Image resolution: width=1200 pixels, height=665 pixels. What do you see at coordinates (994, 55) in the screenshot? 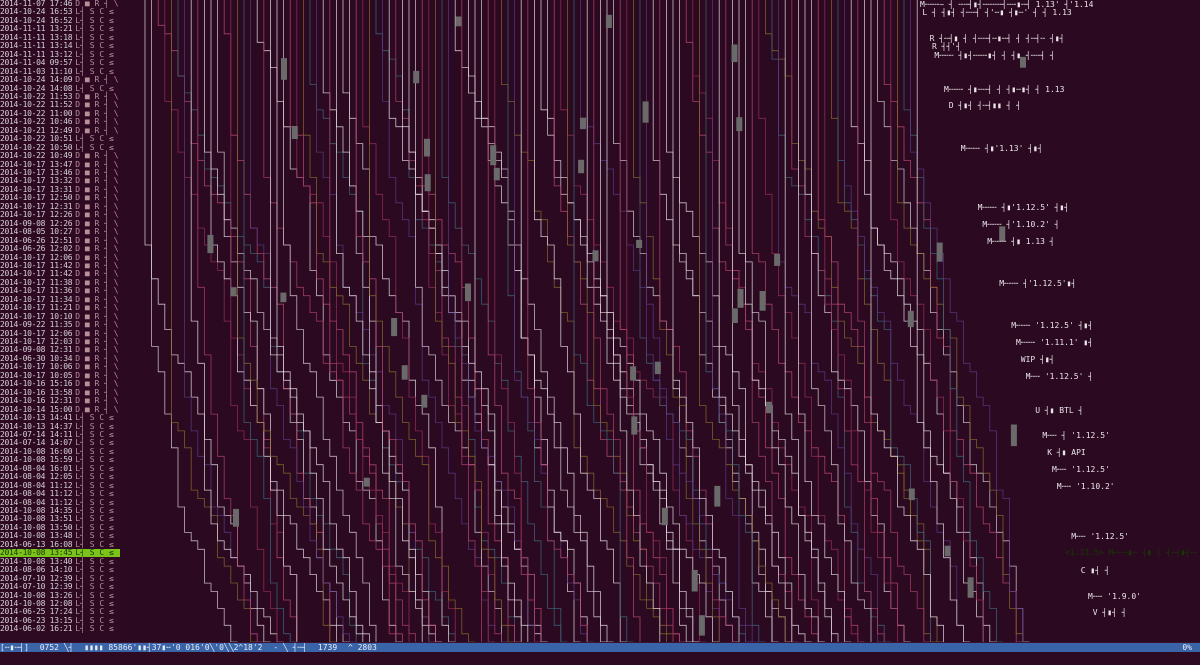
I see `graph-ref-label: M╌╌╌ ┤▮┤╌╌╌▮┤ ┤ ┤▮ ┤╌╌┤ ┤` at bounding box center [994, 55].